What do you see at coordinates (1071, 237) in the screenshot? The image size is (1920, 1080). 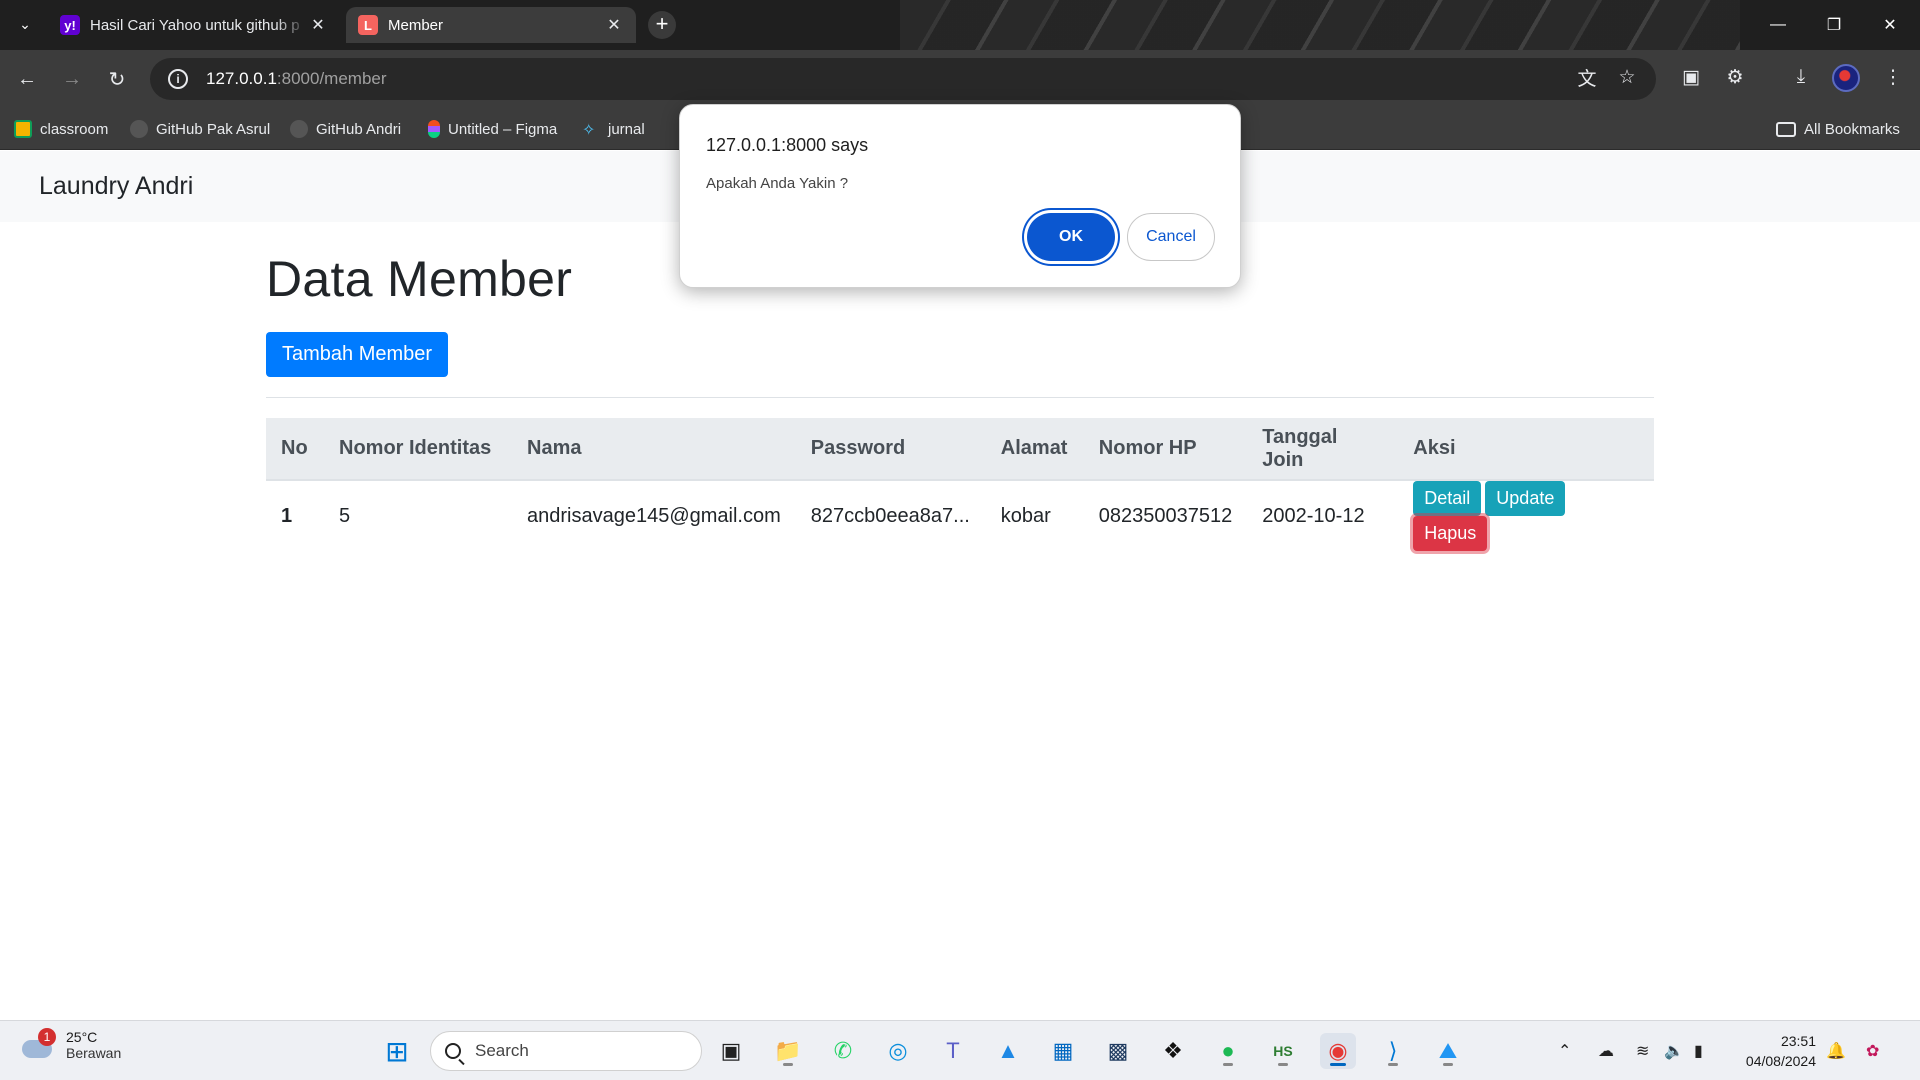 I see `dialog-ok-button: OK` at bounding box center [1071, 237].